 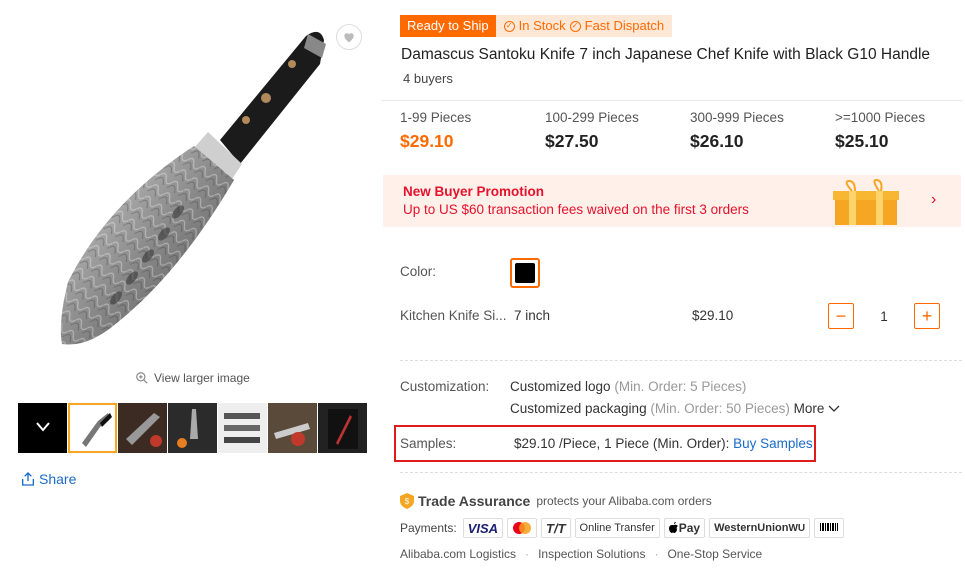 I want to click on price-tier: 1-99 Pieces $29.10, so click(x=472, y=131).